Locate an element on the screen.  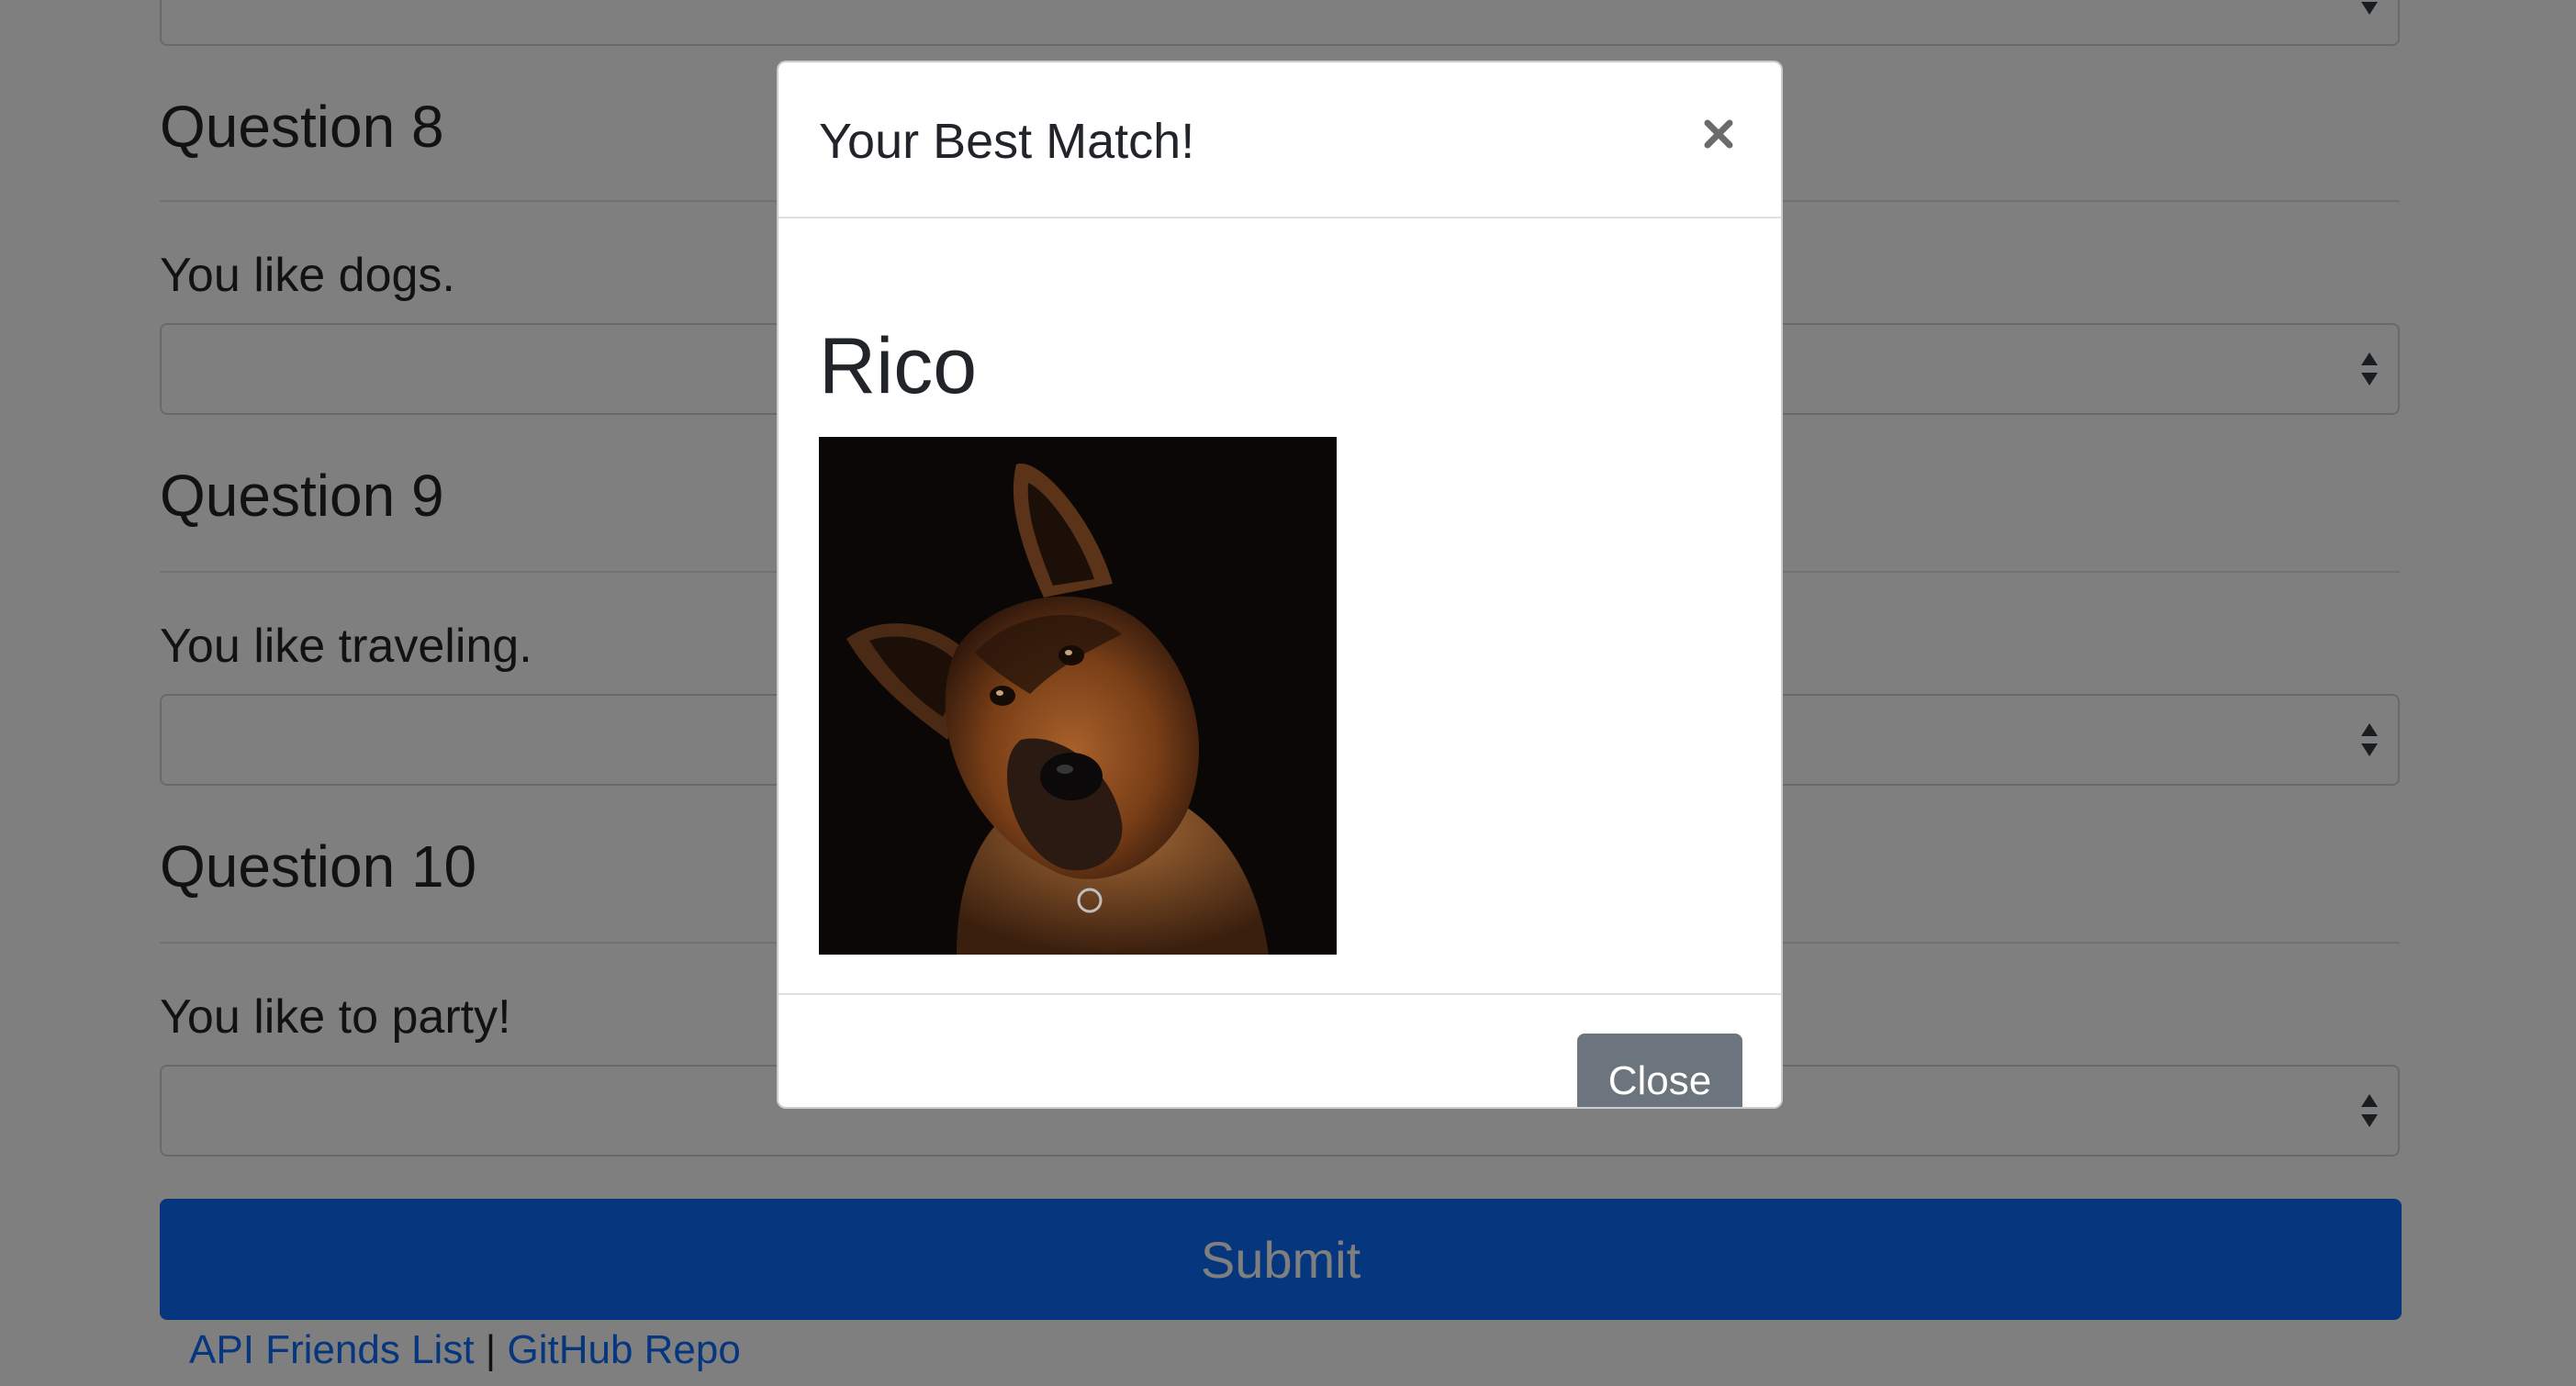
match-photo is located at coordinates (1078, 696).